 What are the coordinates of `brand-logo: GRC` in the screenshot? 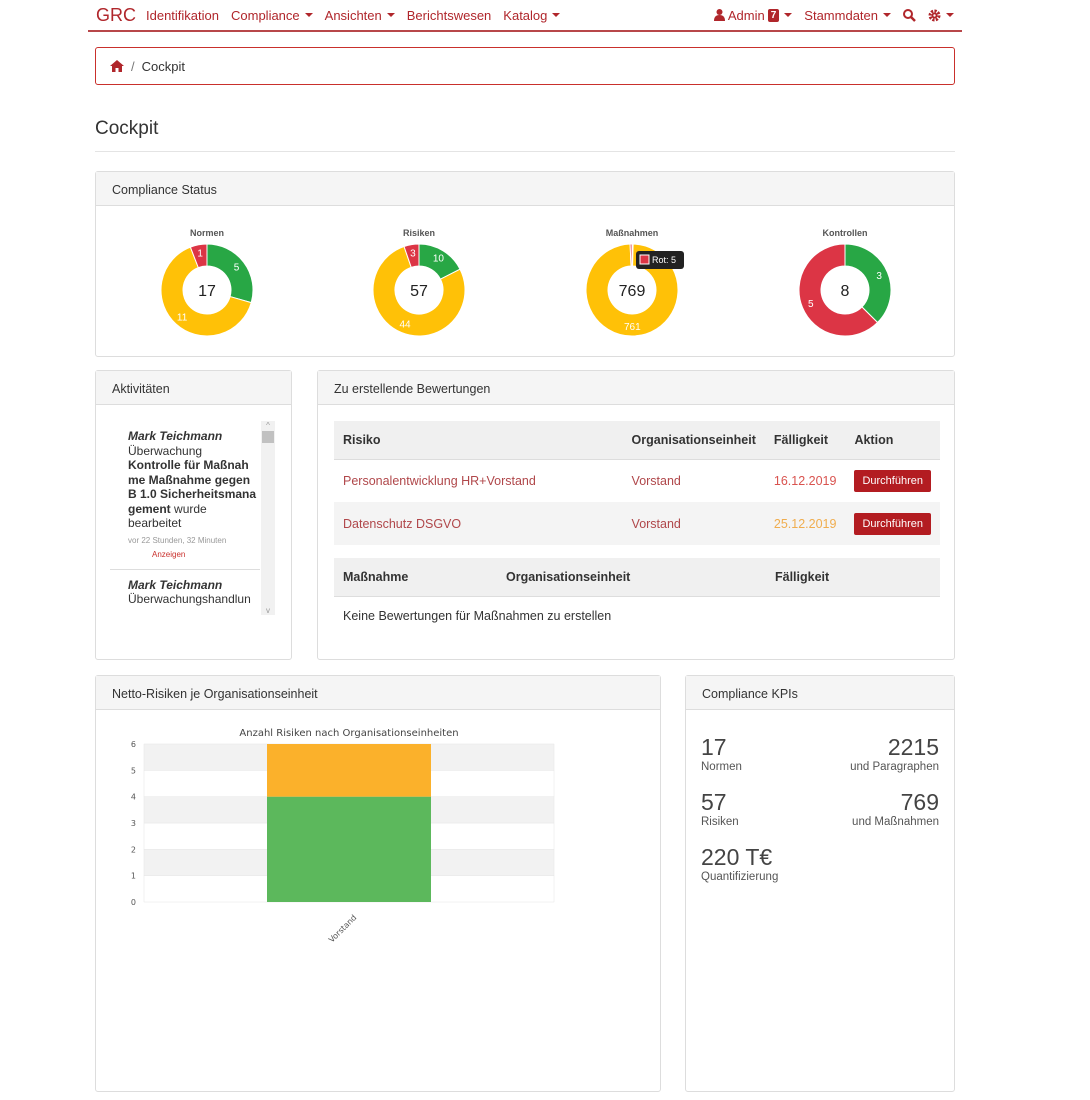 It's located at (116, 15).